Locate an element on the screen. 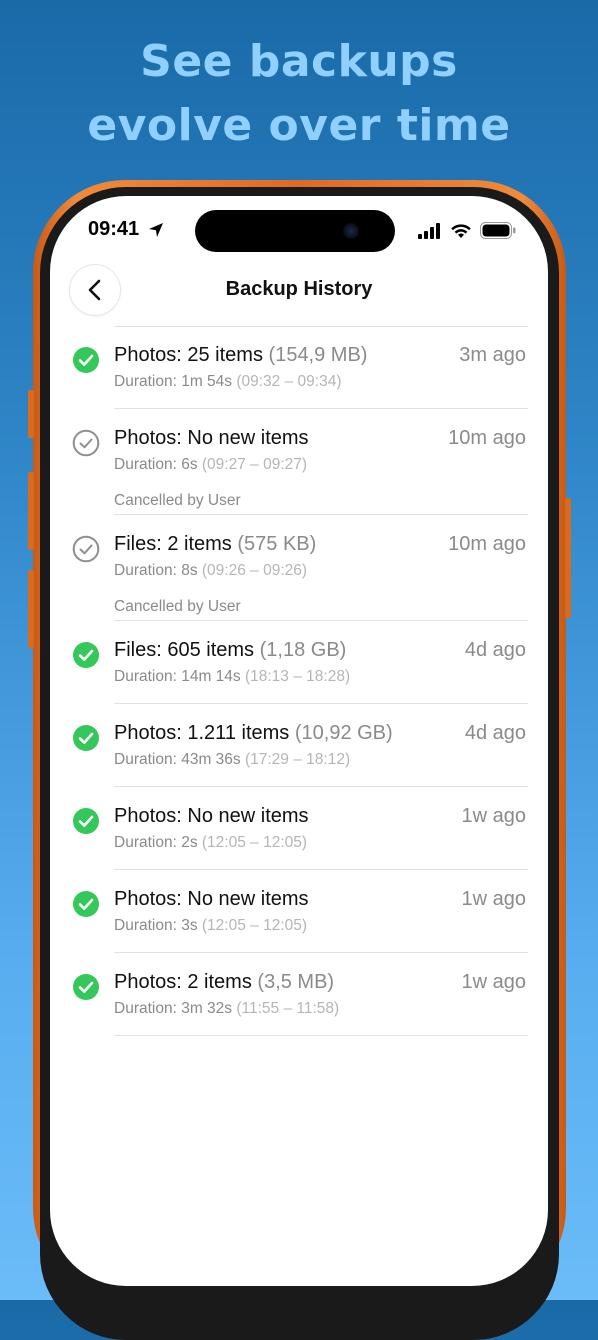 This screenshot has width=598, height=1340. row-time-ago: 3m ago is located at coordinates (492, 355).